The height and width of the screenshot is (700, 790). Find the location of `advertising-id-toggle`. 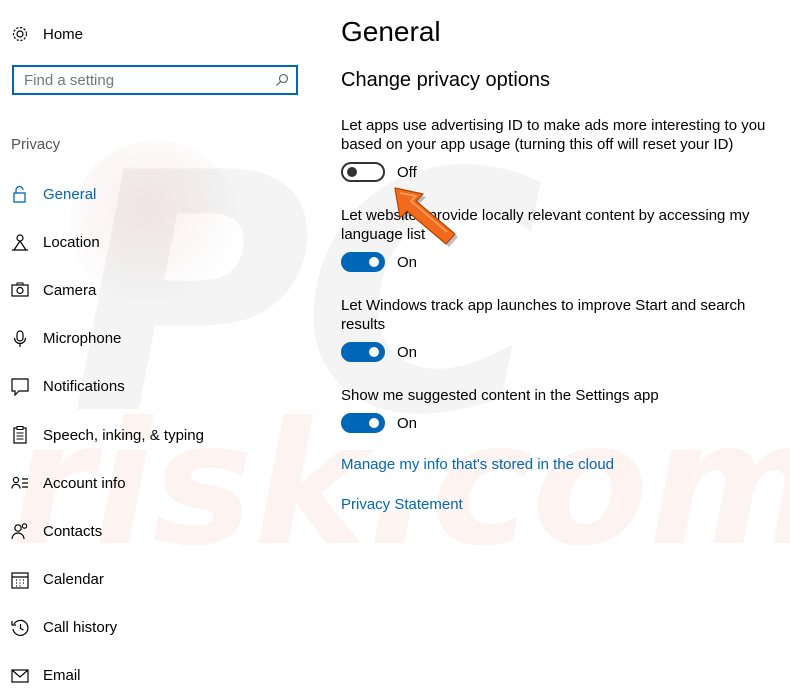

advertising-id-toggle is located at coordinates (363, 172).